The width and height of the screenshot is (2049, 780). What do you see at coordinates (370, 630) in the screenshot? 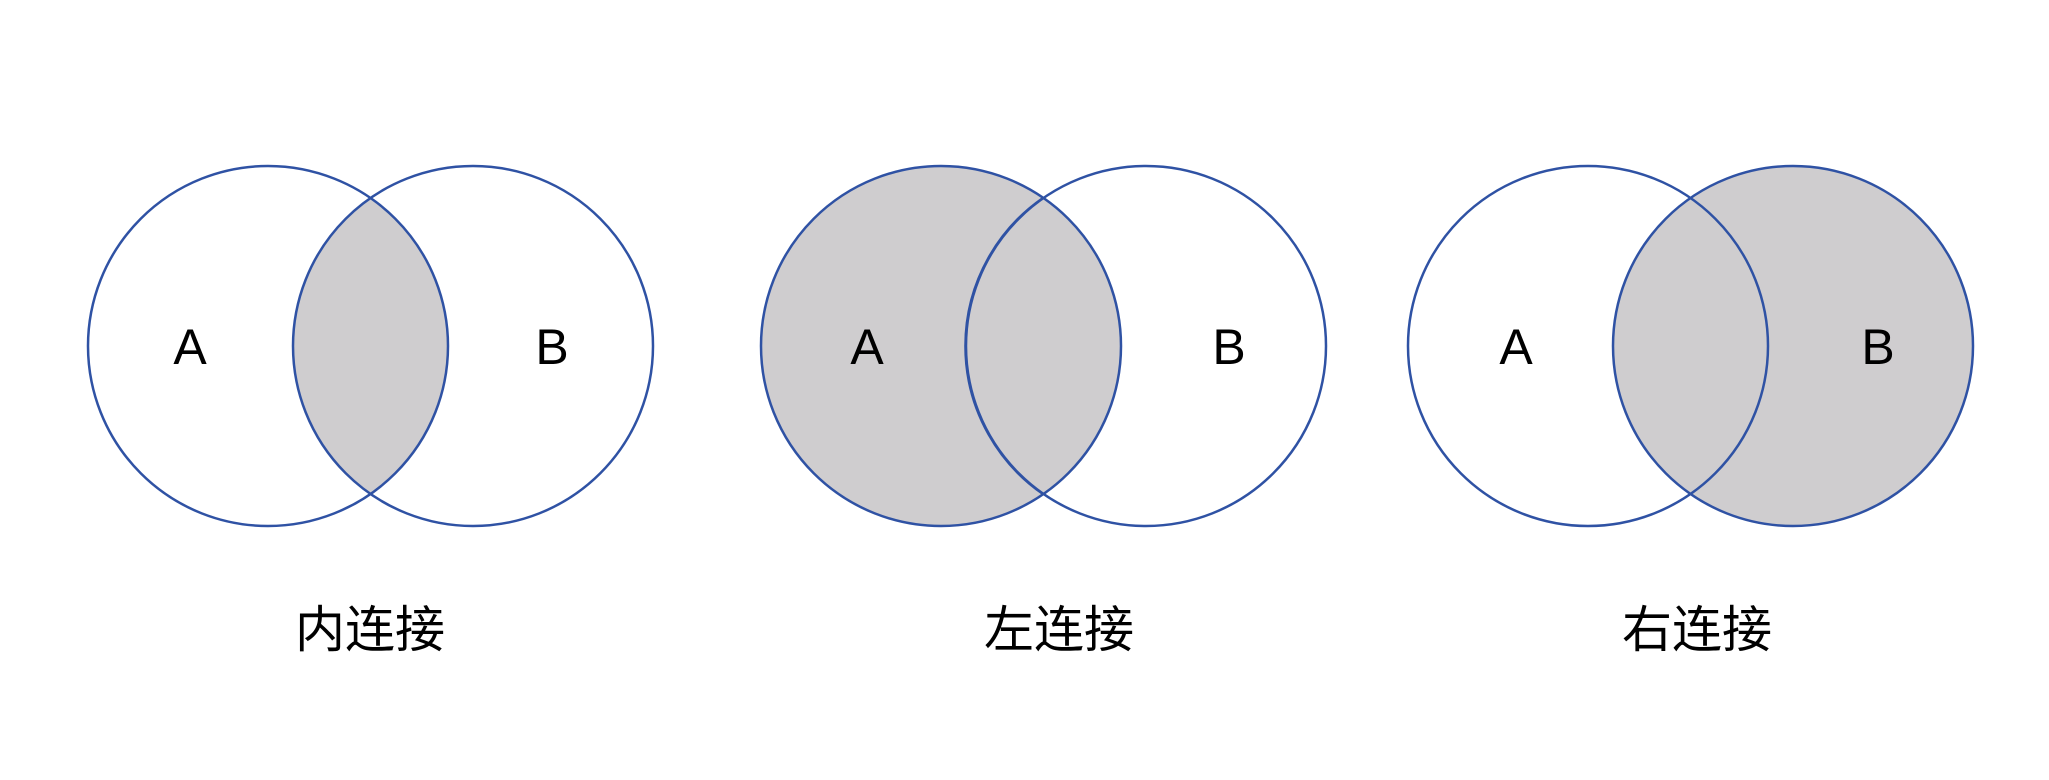
I see `caption-inner-join: 内连接` at bounding box center [370, 630].